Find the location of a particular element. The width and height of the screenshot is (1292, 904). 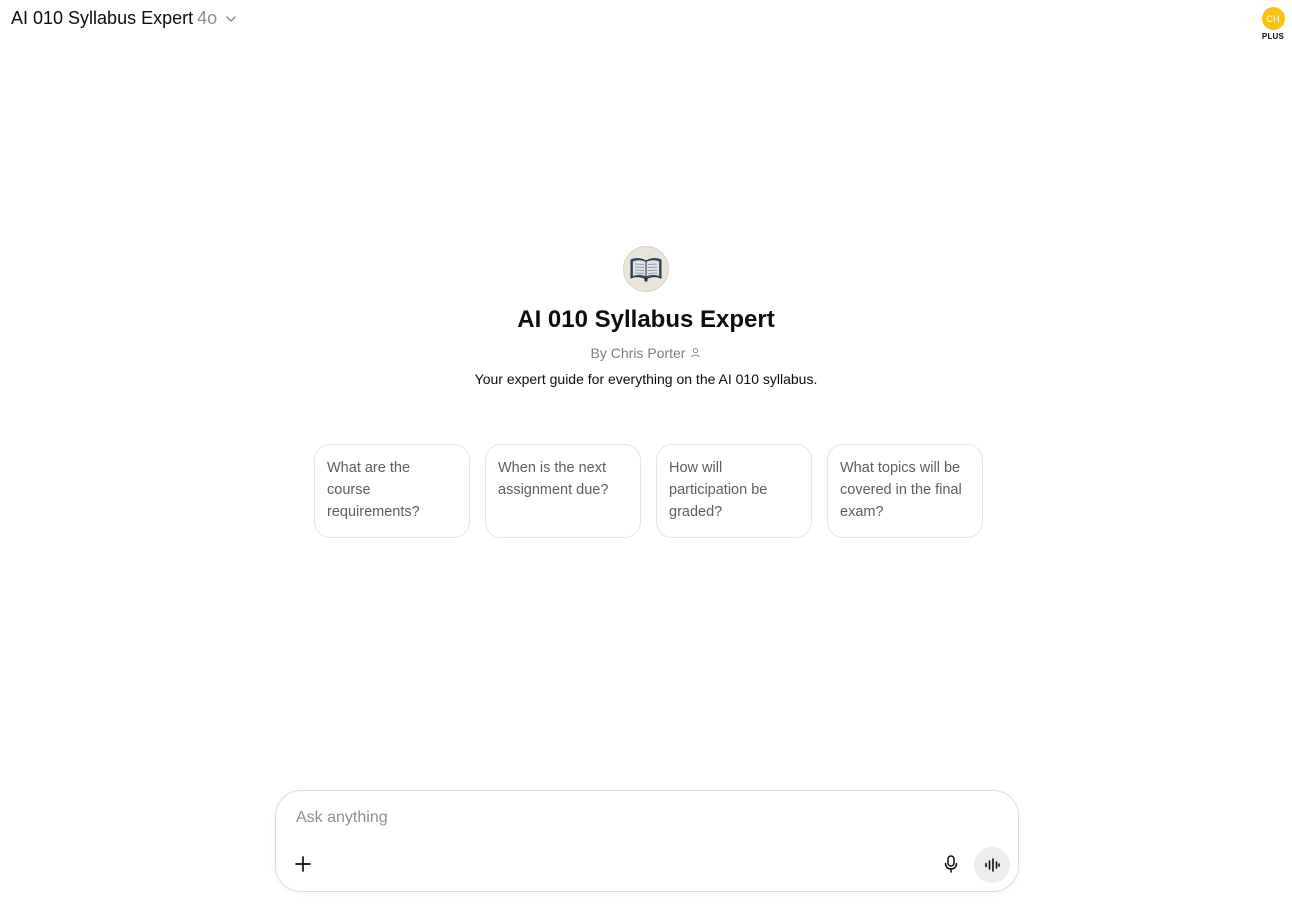

chevron-down-icon is located at coordinates (231, 19).